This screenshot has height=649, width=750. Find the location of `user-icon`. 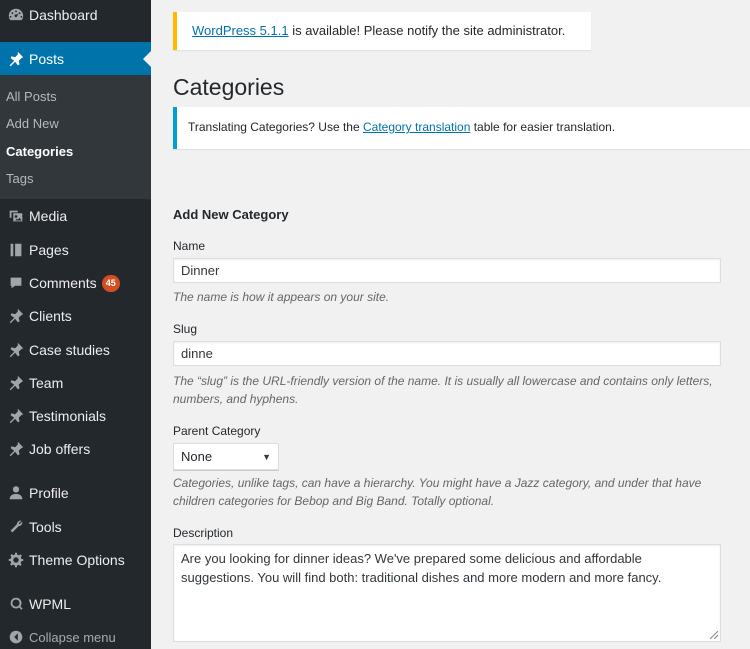

user-icon is located at coordinates (16, 493).